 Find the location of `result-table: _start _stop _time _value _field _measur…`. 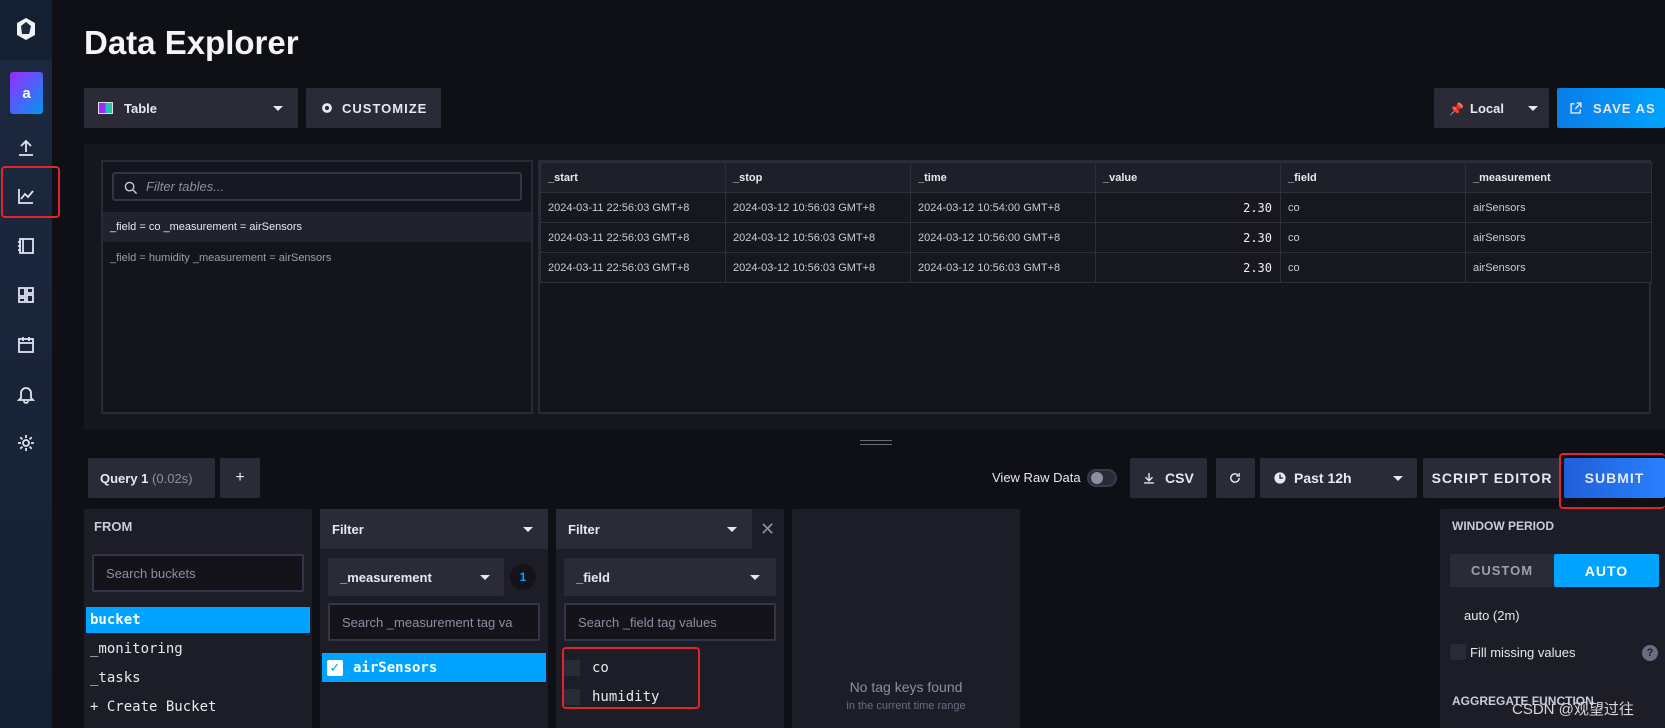

result-table: _start _stop _time _value _field _measur… is located at coordinates (1096, 222).